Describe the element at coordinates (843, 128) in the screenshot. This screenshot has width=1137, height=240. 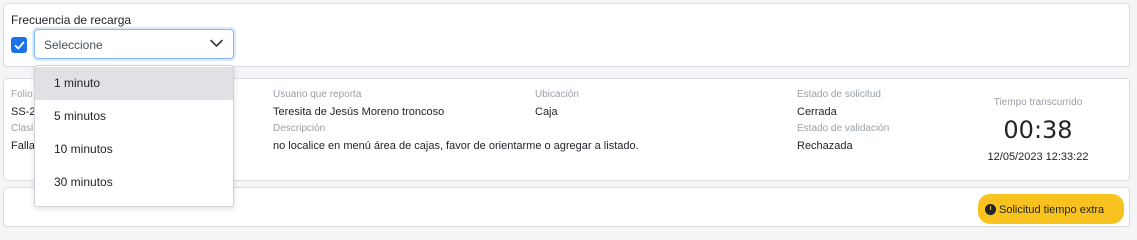
I see `validation-status-label: Estado de validación` at that location.